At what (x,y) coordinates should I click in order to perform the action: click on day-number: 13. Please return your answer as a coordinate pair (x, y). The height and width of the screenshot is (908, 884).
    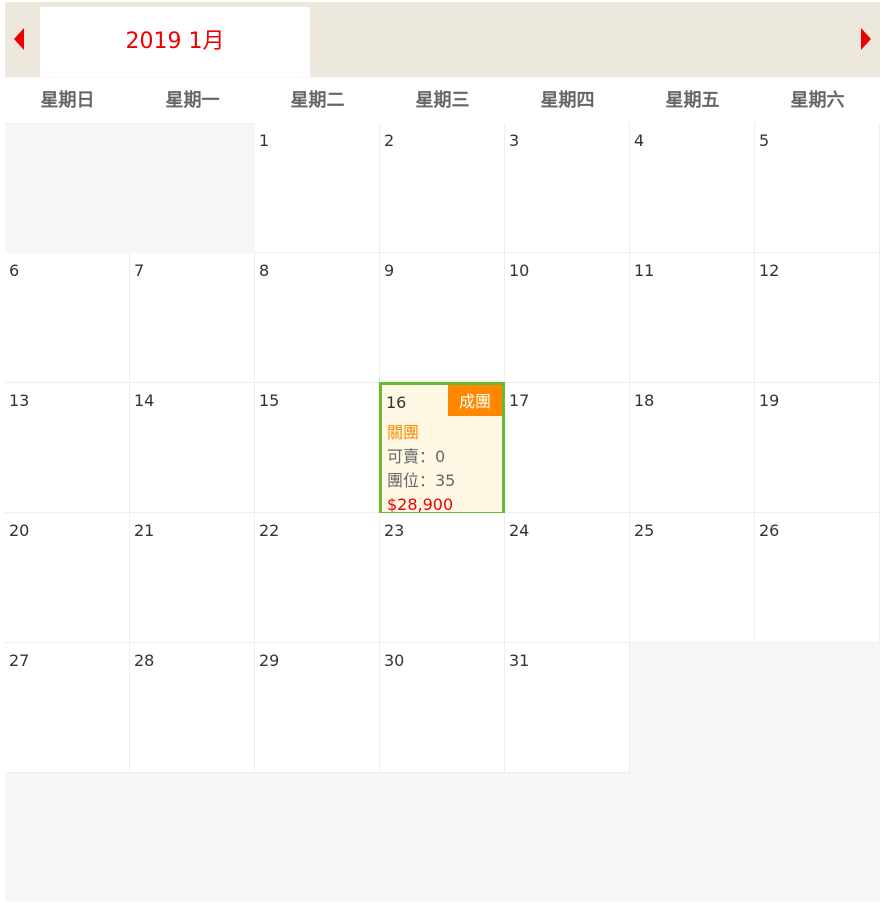
    Looking at the image, I should click on (19, 400).